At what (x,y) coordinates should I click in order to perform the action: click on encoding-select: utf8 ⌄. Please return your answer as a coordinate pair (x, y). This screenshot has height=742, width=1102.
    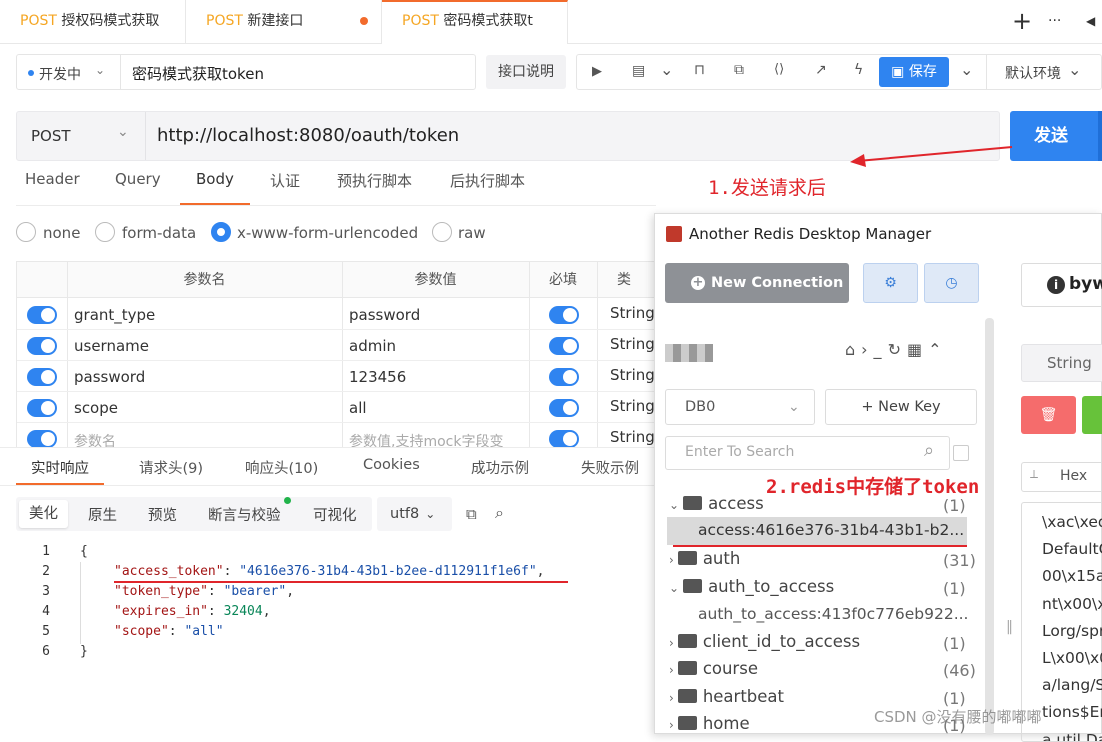
    Looking at the image, I should click on (414, 514).